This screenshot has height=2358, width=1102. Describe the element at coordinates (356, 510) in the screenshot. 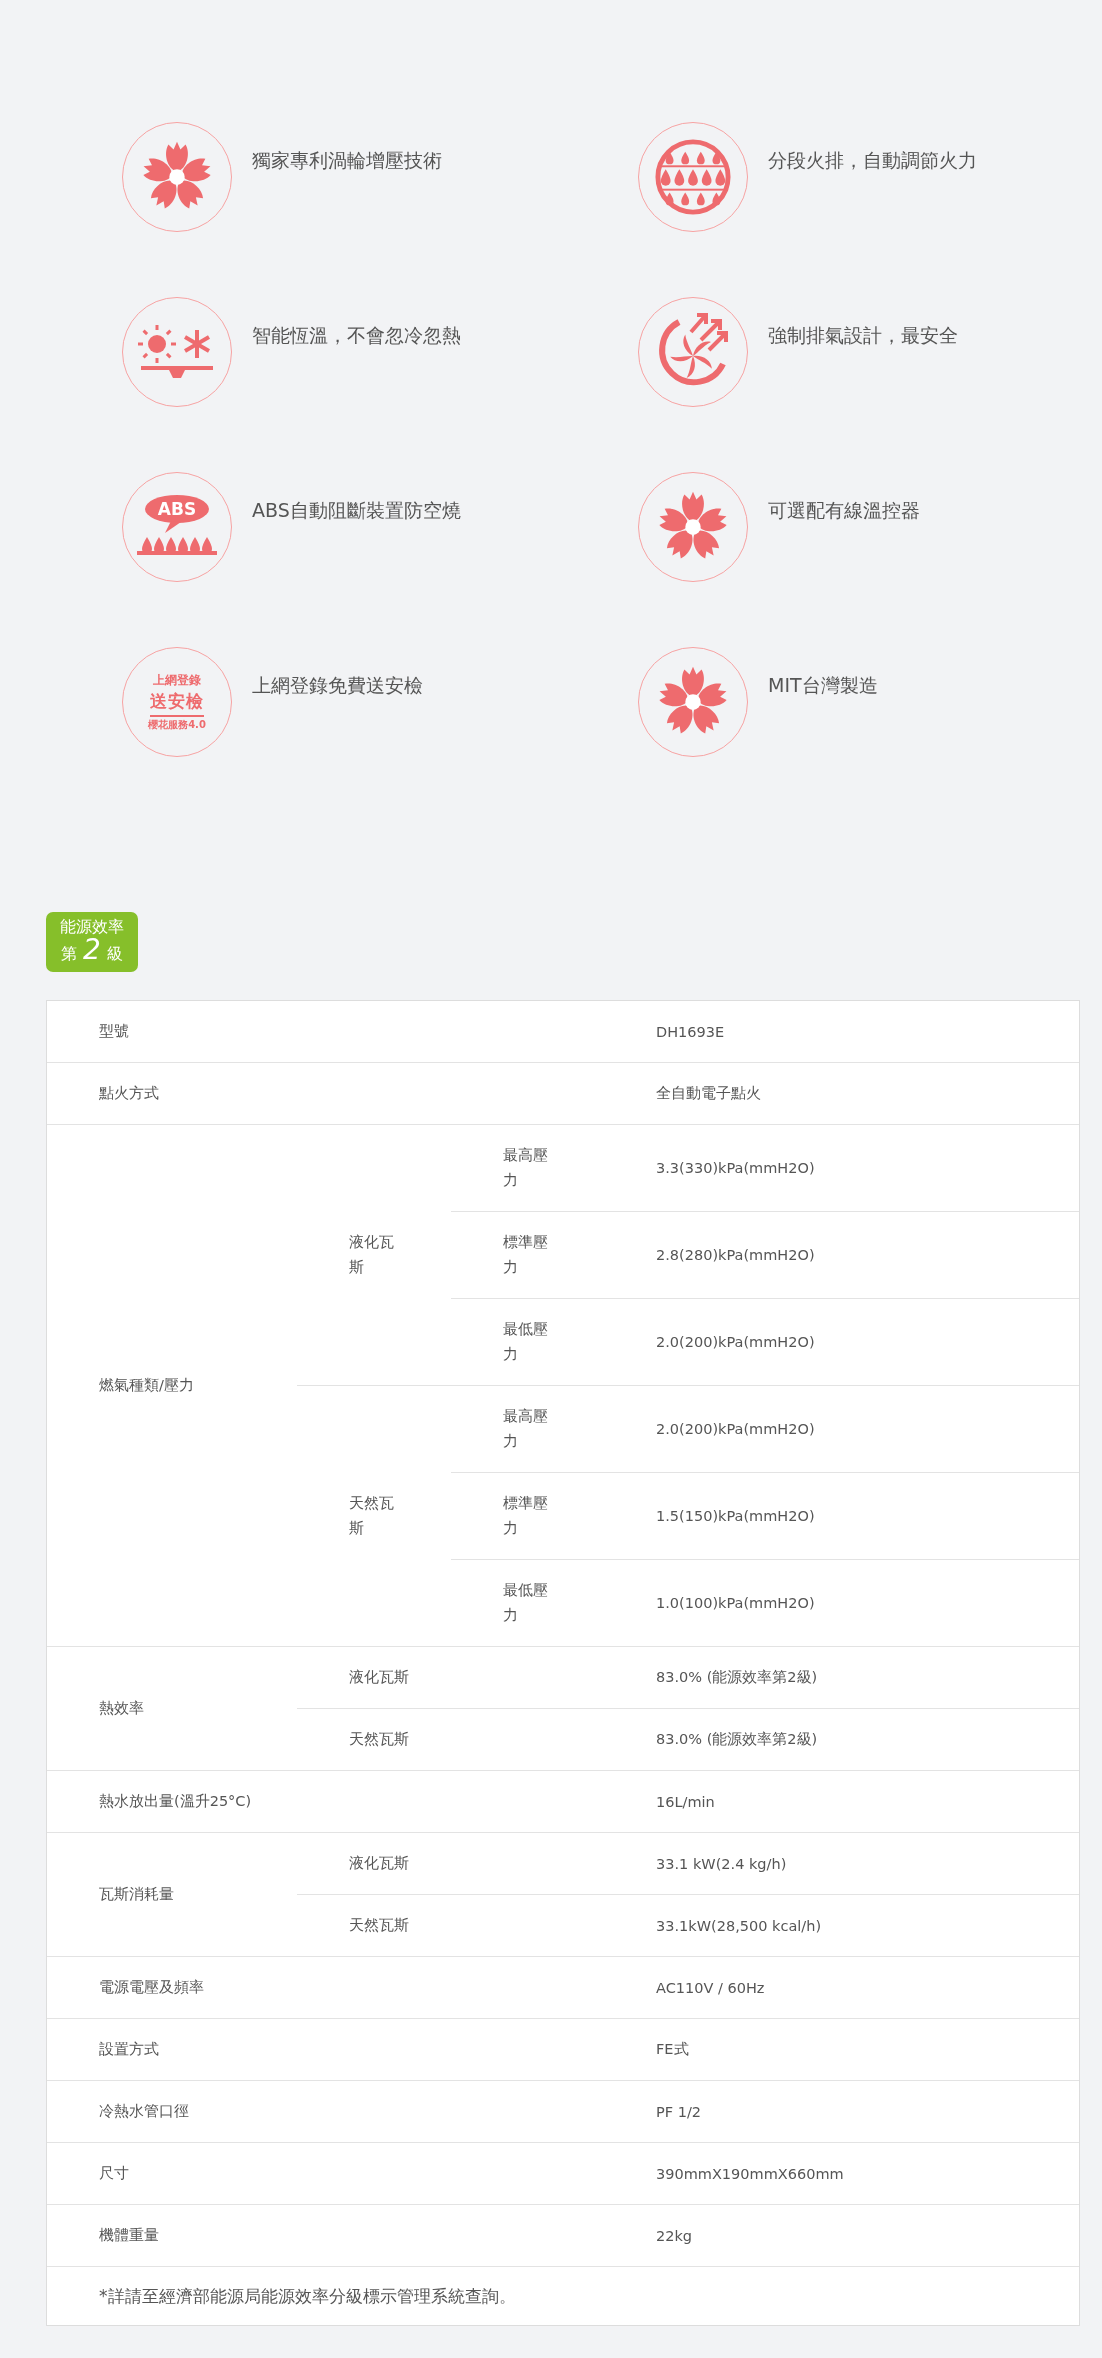

I see `feature-text: ABS自動阻斷裝置防空燒` at that location.